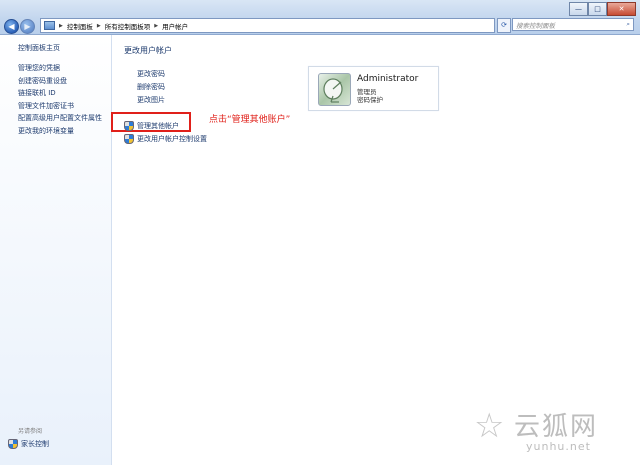 The image size is (640, 465). What do you see at coordinates (151, 74) in the screenshot?
I see `change-password-link: 更改密码` at bounding box center [151, 74].